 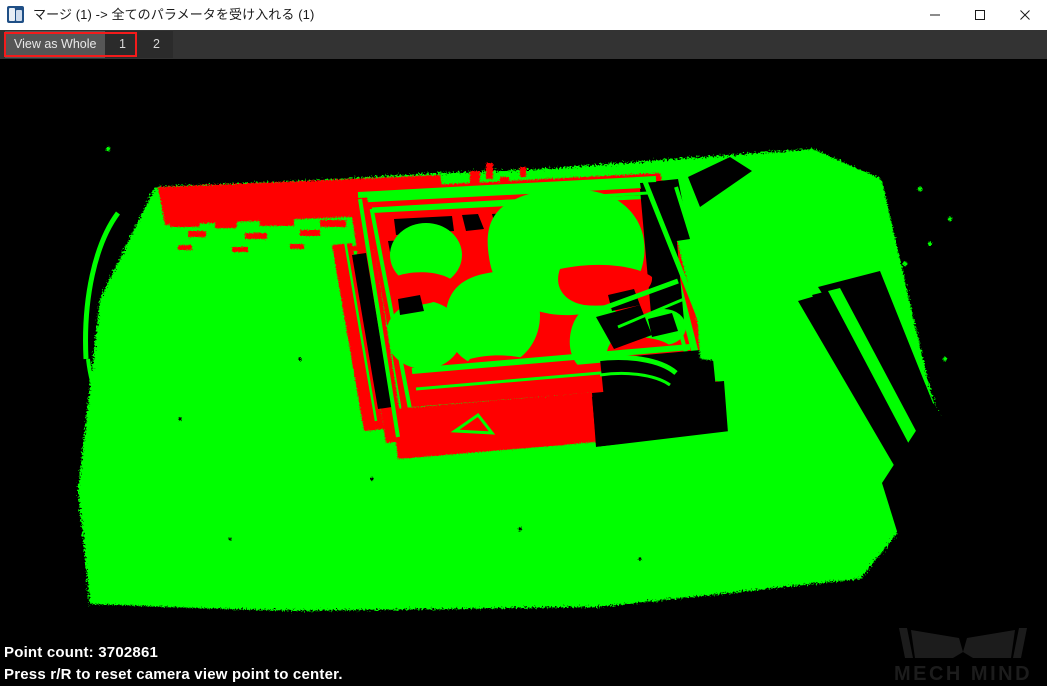 What do you see at coordinates (156, 44) in the screenshot?
I see `cloud-2-button: 2` at bounding box center [156, 44].